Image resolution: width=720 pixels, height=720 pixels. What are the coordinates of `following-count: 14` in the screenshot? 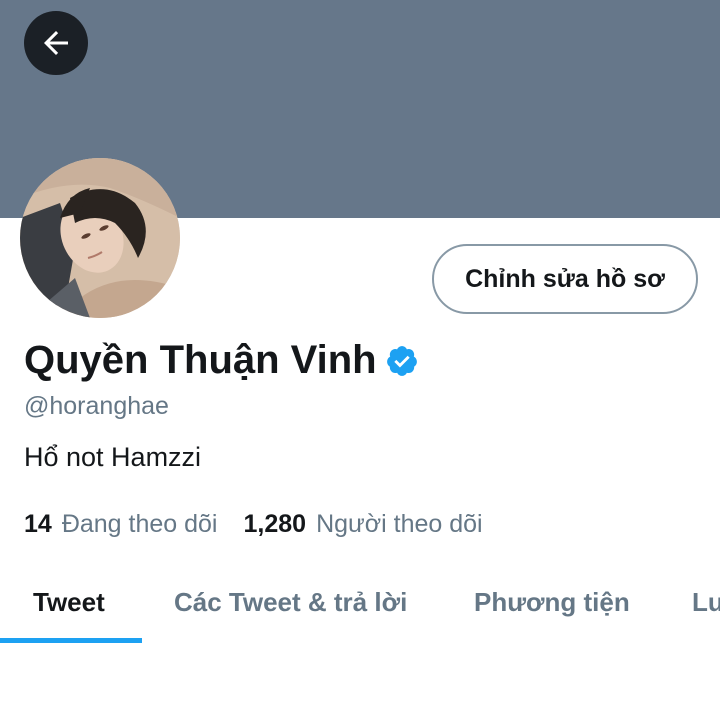 It's located at (38, 524).